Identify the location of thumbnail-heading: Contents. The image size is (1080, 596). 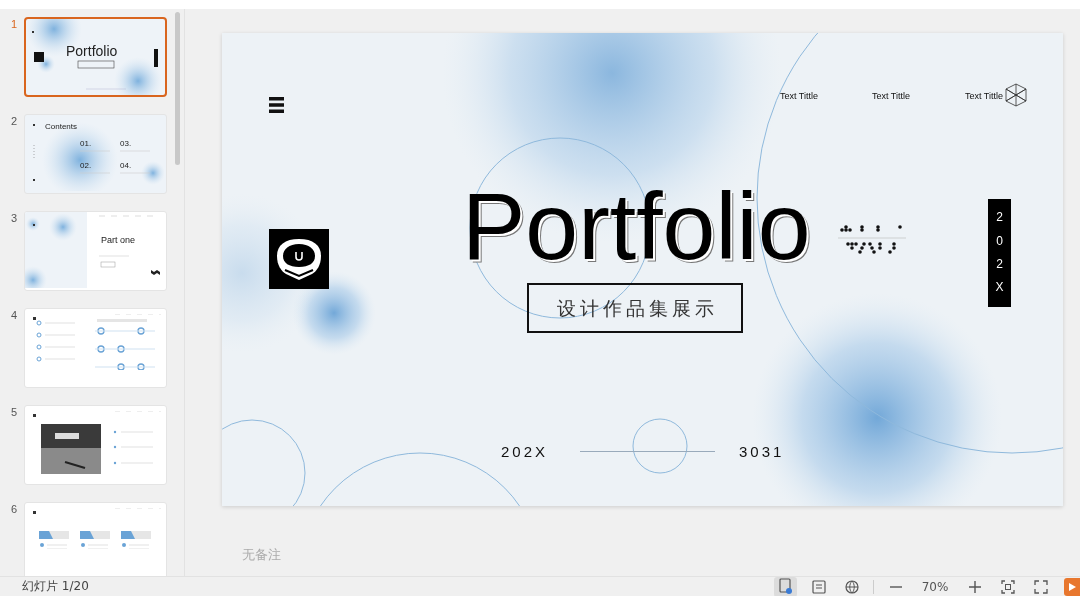
(61, 127).